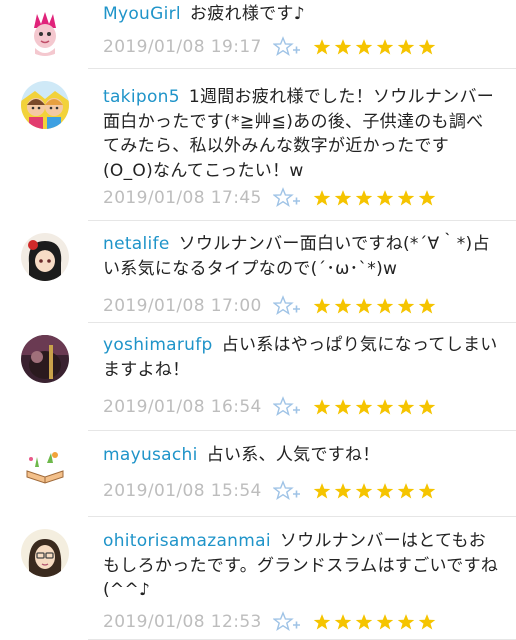  I want to click on username-link: takipon5, so click(141, 97).